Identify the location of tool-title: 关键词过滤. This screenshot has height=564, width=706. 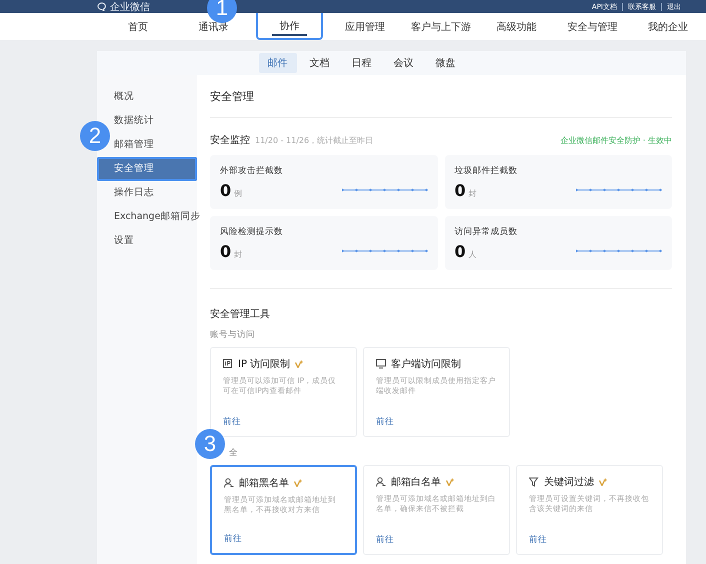
(569, 482).